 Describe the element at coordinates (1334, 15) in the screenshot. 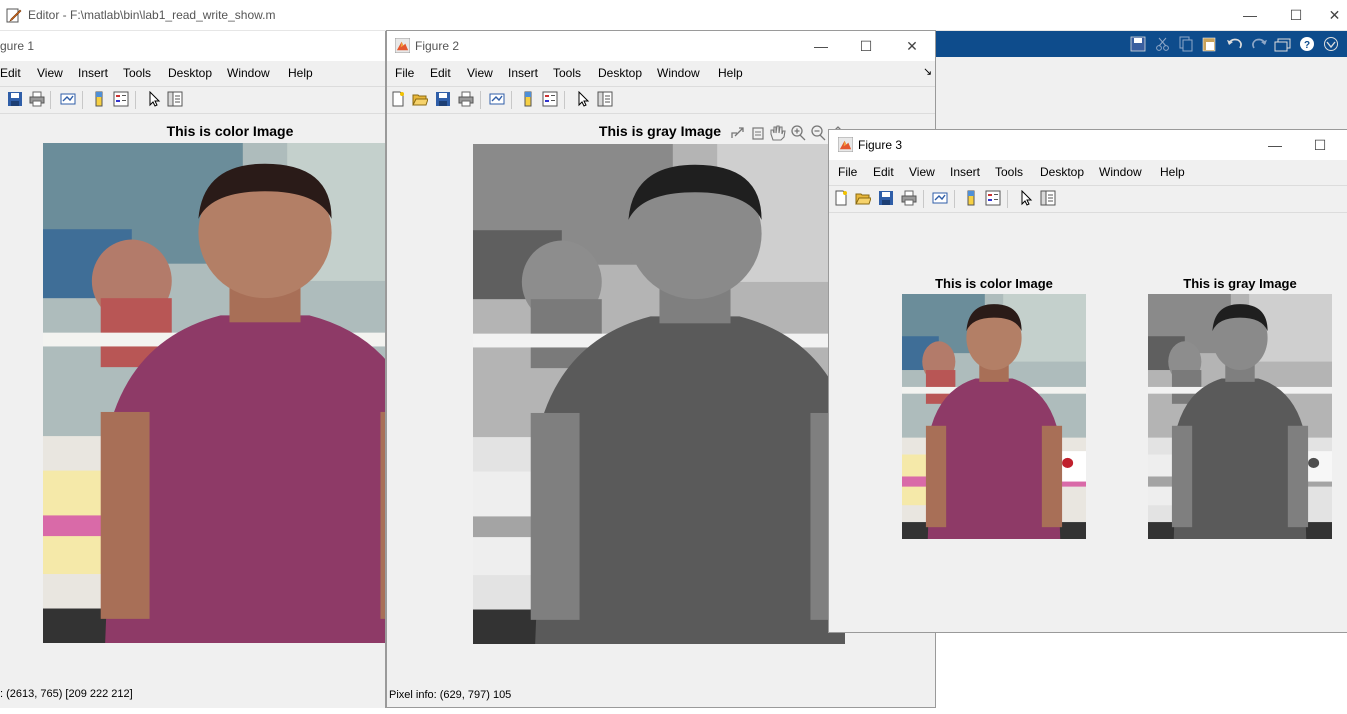

I see `editor-close-button: ✕` at that location.